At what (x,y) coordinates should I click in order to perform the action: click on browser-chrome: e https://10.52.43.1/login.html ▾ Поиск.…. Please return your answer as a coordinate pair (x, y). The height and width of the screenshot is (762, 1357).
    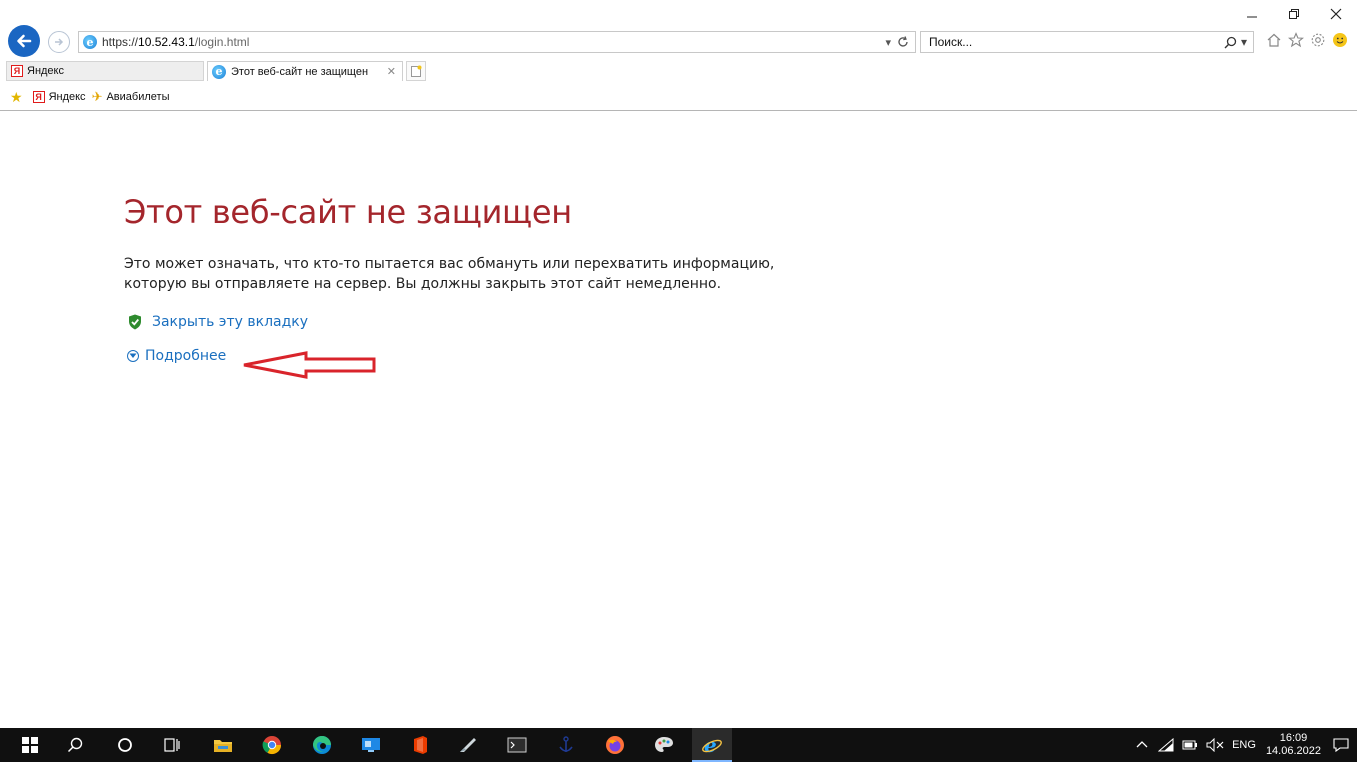
    Looking at the image, I should click on (678, 55).